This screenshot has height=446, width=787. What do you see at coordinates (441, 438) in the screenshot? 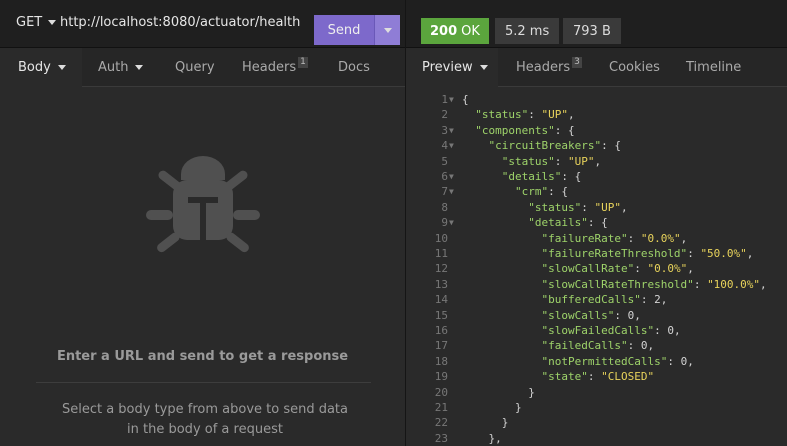
I see `line-number: 23` at bounding box center [441, 438].